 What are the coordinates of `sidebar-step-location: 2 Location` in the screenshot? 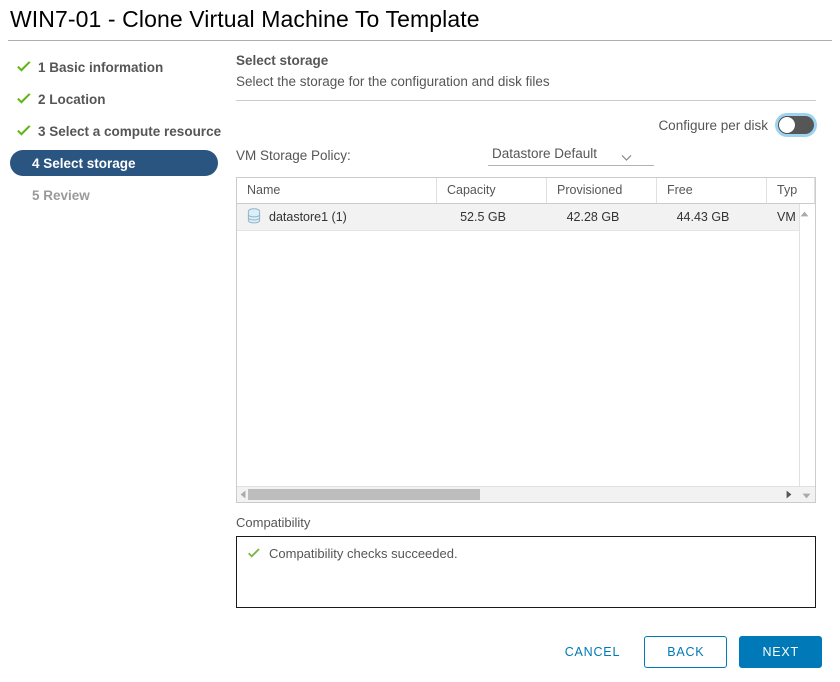 It's located at (114, 99).